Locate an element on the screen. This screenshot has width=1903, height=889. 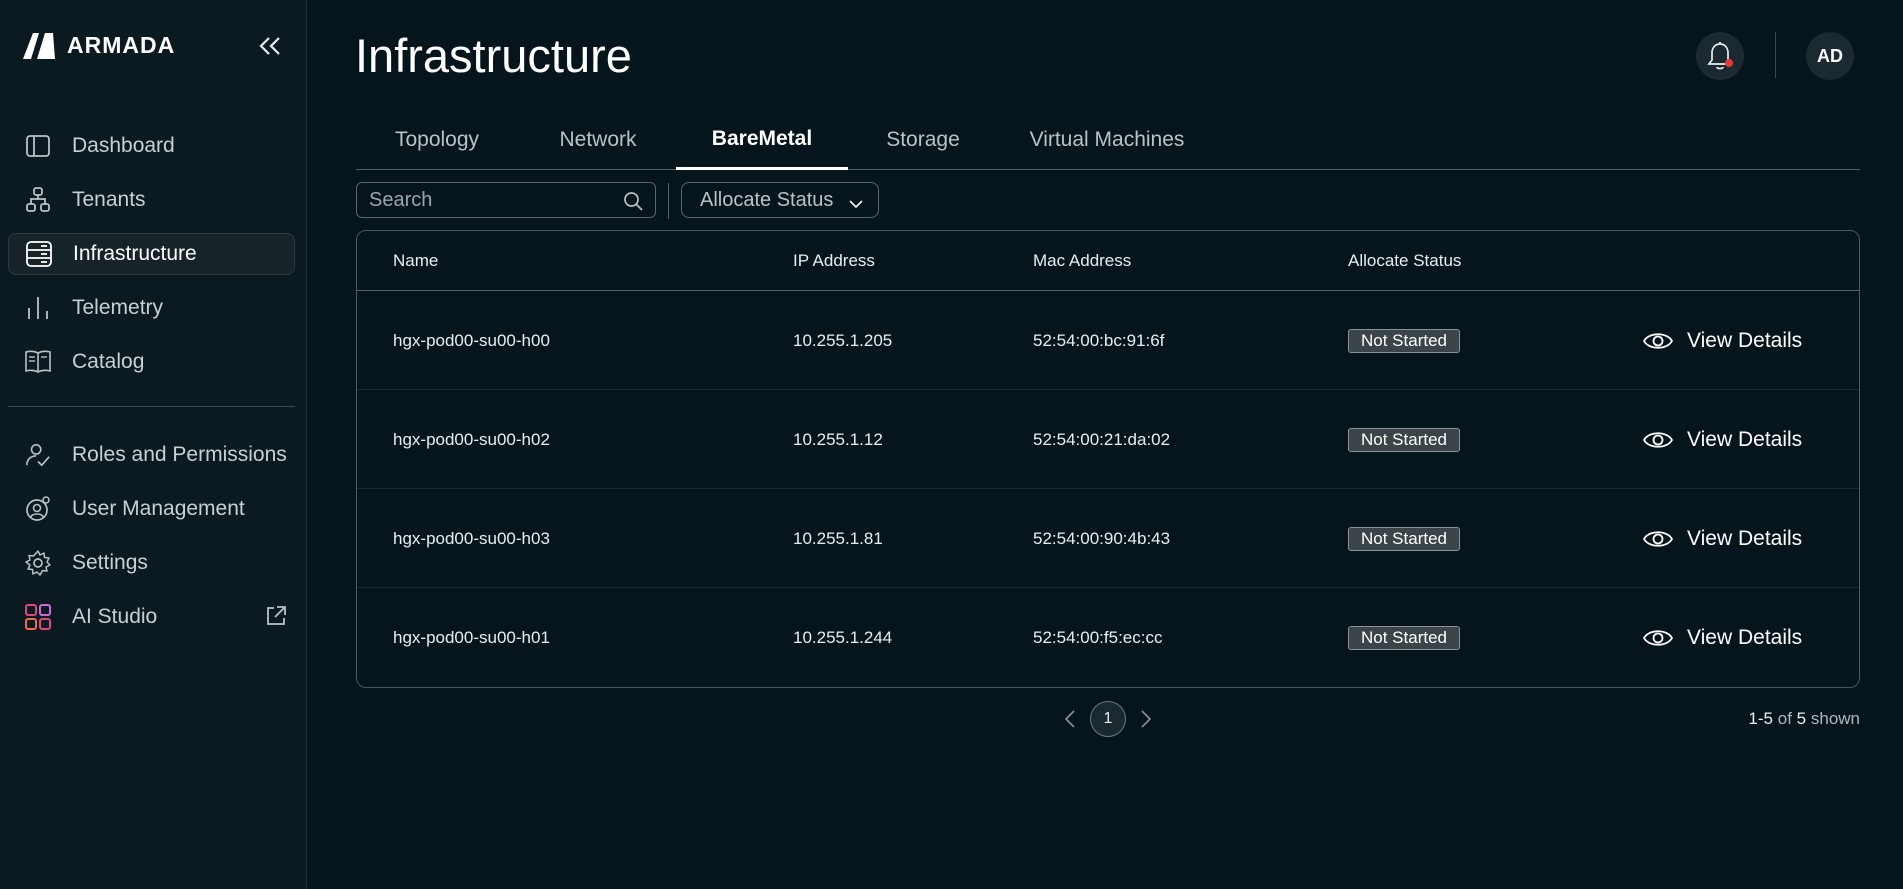
gear-icon is located at coordinates (38, 563).